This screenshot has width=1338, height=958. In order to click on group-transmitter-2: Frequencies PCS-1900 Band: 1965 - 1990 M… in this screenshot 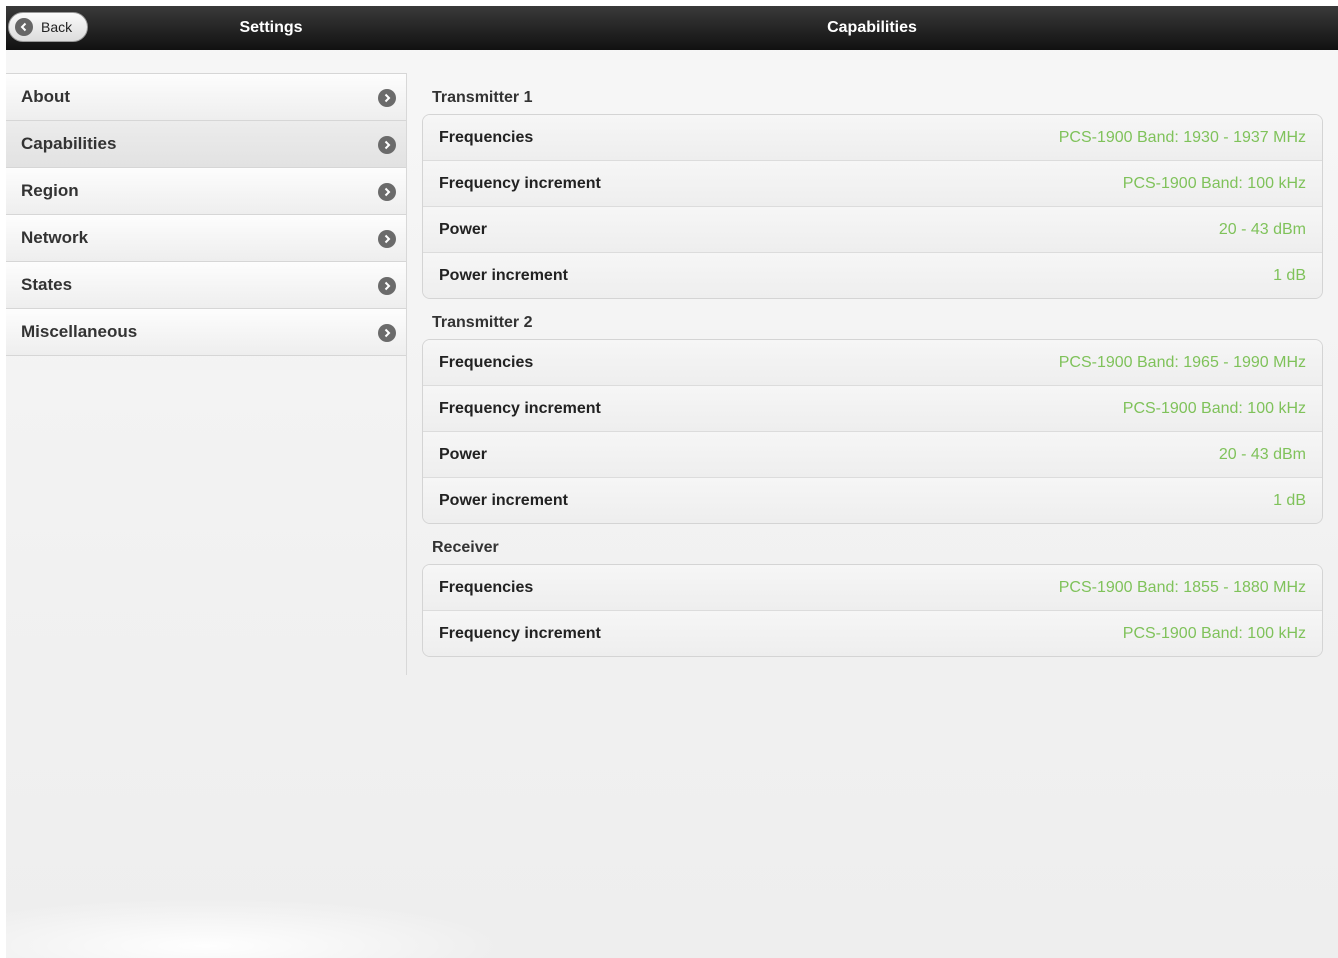, I will do `click(872, 431)`.